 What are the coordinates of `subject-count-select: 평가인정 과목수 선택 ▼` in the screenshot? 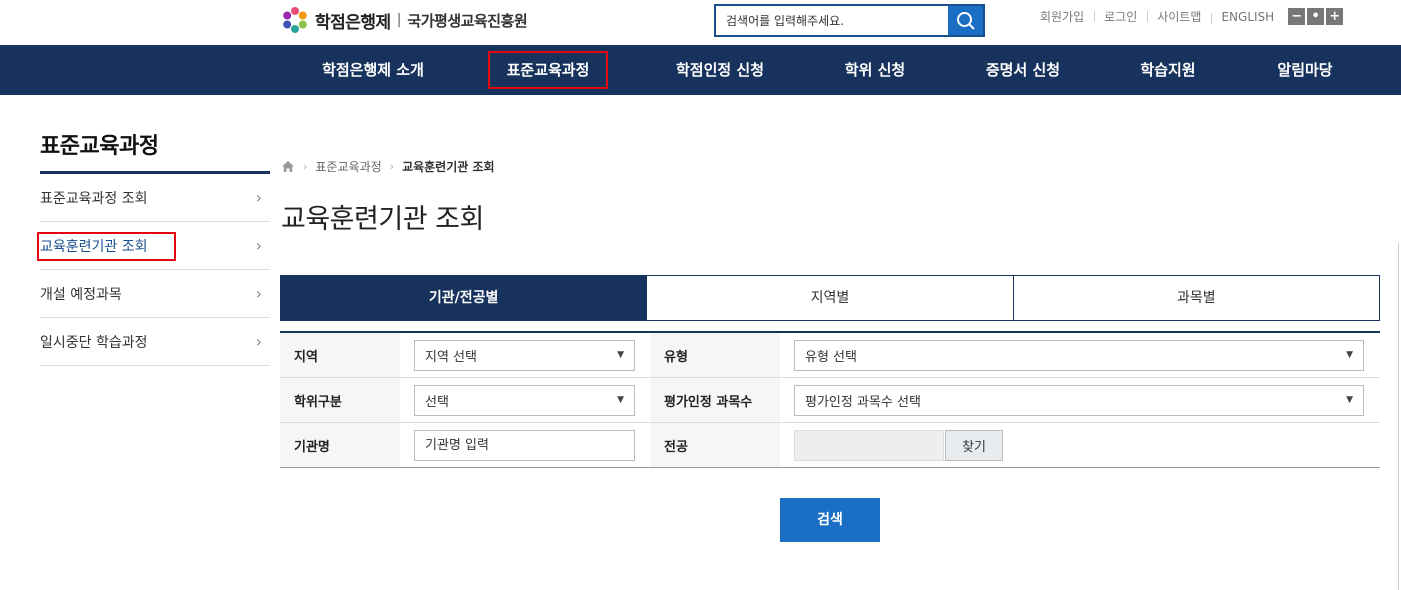 It's located at (1079, 400).